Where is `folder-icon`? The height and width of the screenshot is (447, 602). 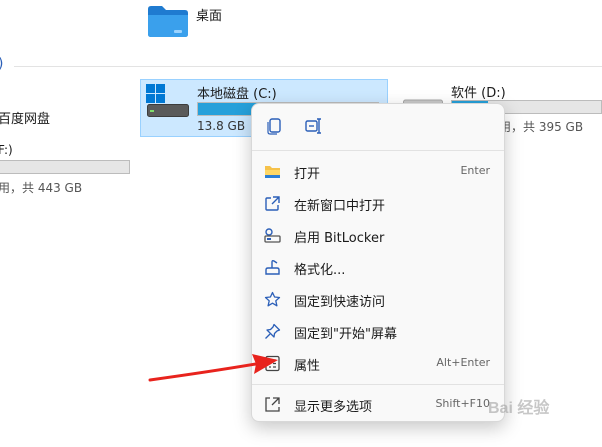
folder-icon is located at coordinates (168, 21).